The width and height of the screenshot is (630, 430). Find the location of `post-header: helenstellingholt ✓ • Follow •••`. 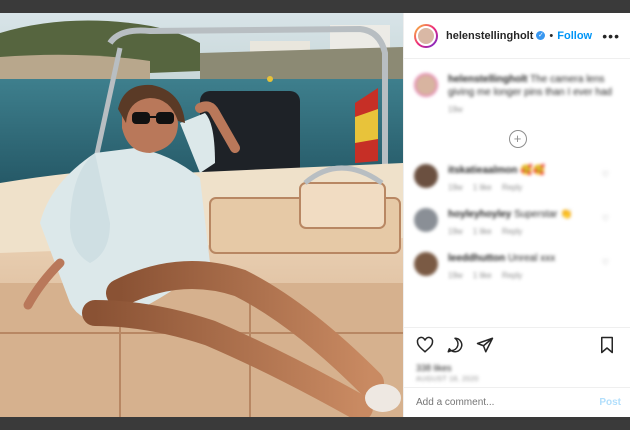

post-header: helenstellingholt ✓ • Follow ••• is located at coordinates (517, 36).